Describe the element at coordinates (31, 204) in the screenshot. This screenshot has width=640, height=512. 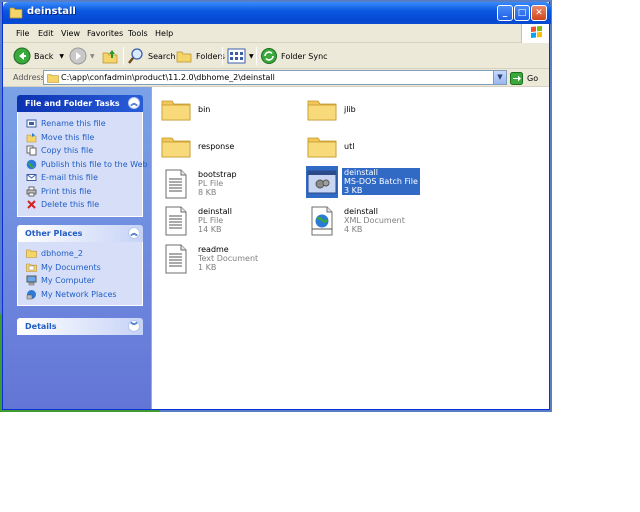
I see `delete-icon` at that location.